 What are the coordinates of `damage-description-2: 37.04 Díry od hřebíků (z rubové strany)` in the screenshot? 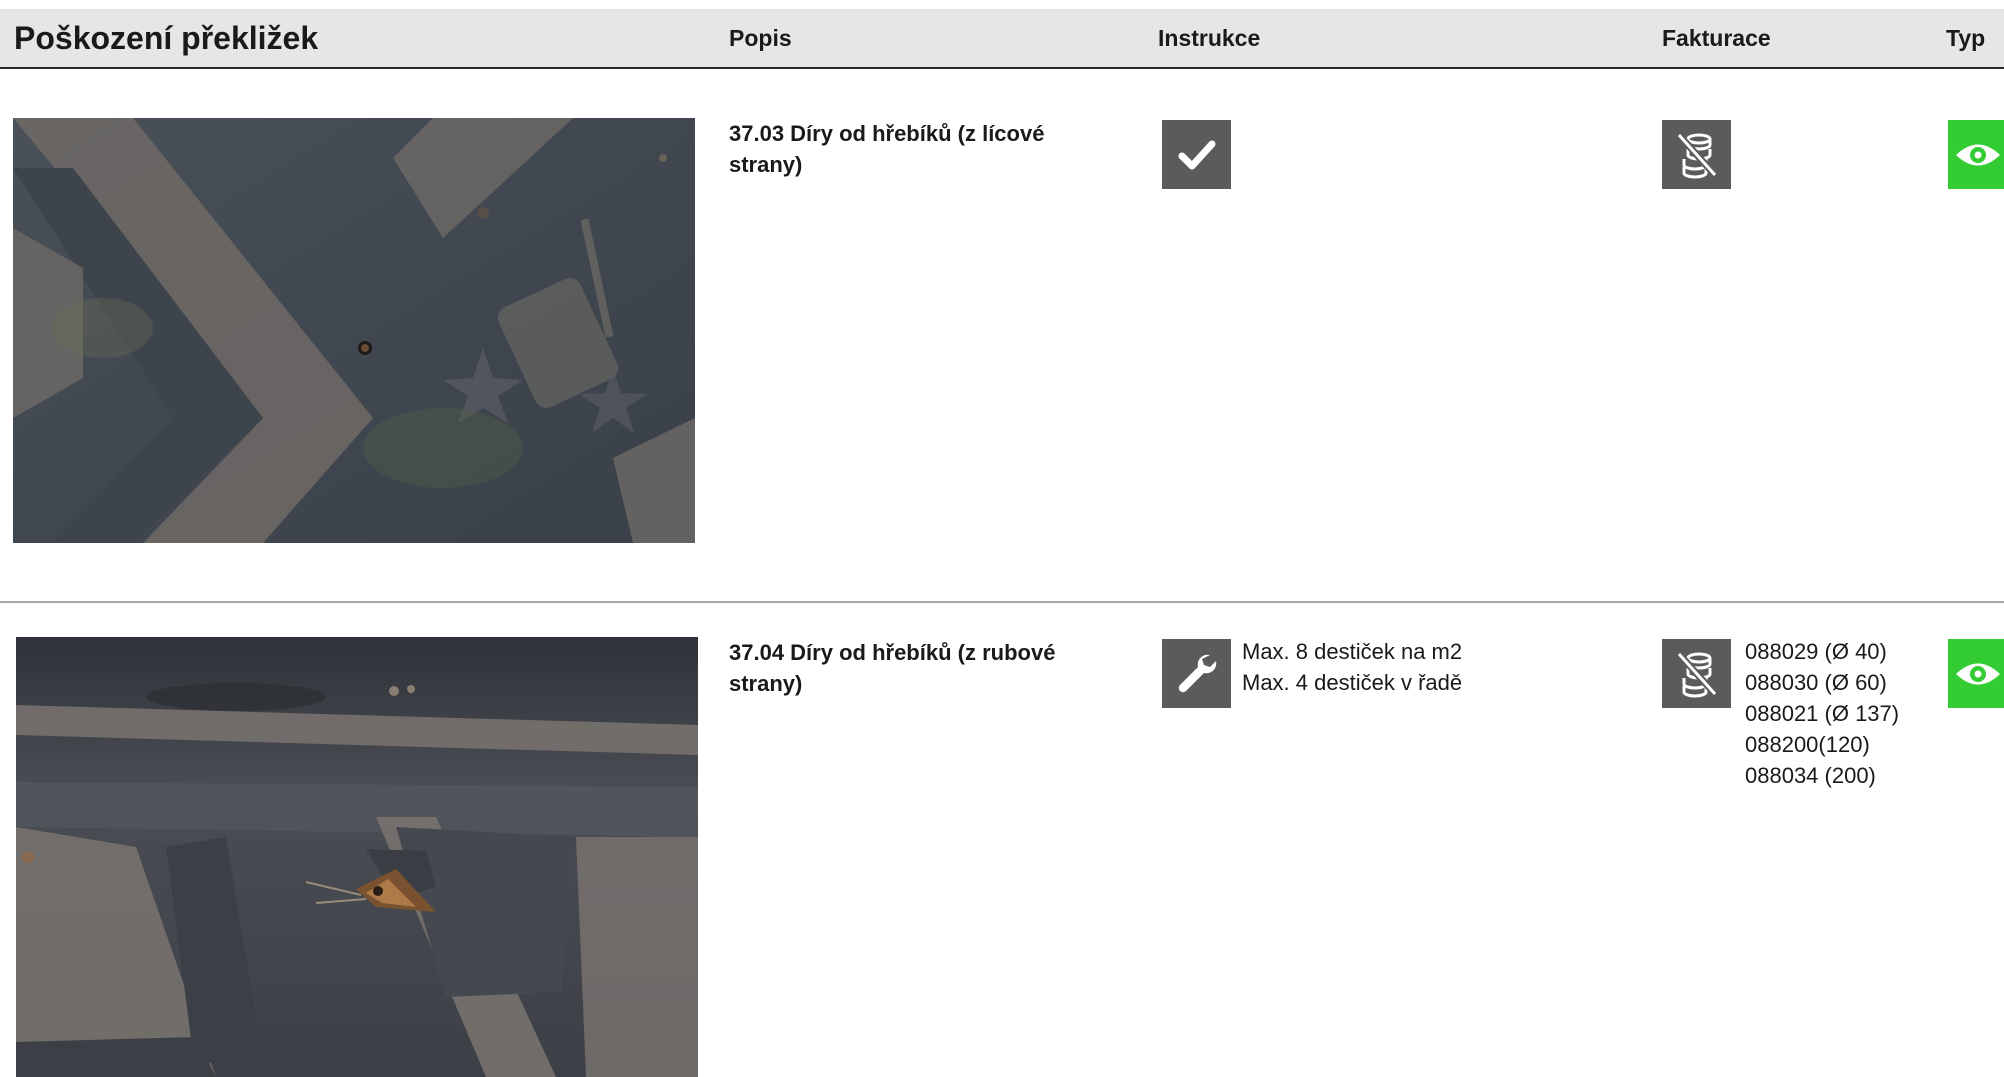 It's located at (919, 668).